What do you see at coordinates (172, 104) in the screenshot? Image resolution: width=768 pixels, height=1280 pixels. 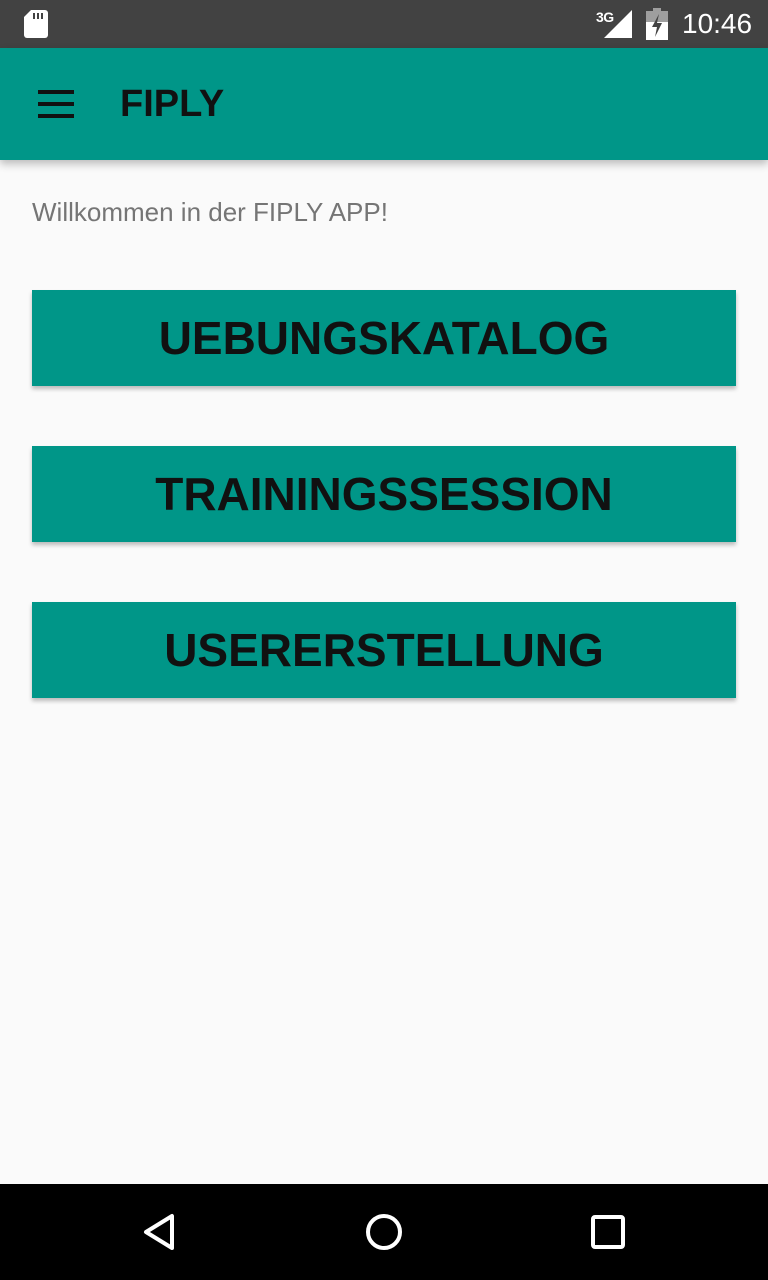 I see `app-title: FIPLY` at bounding box center [172, 104].